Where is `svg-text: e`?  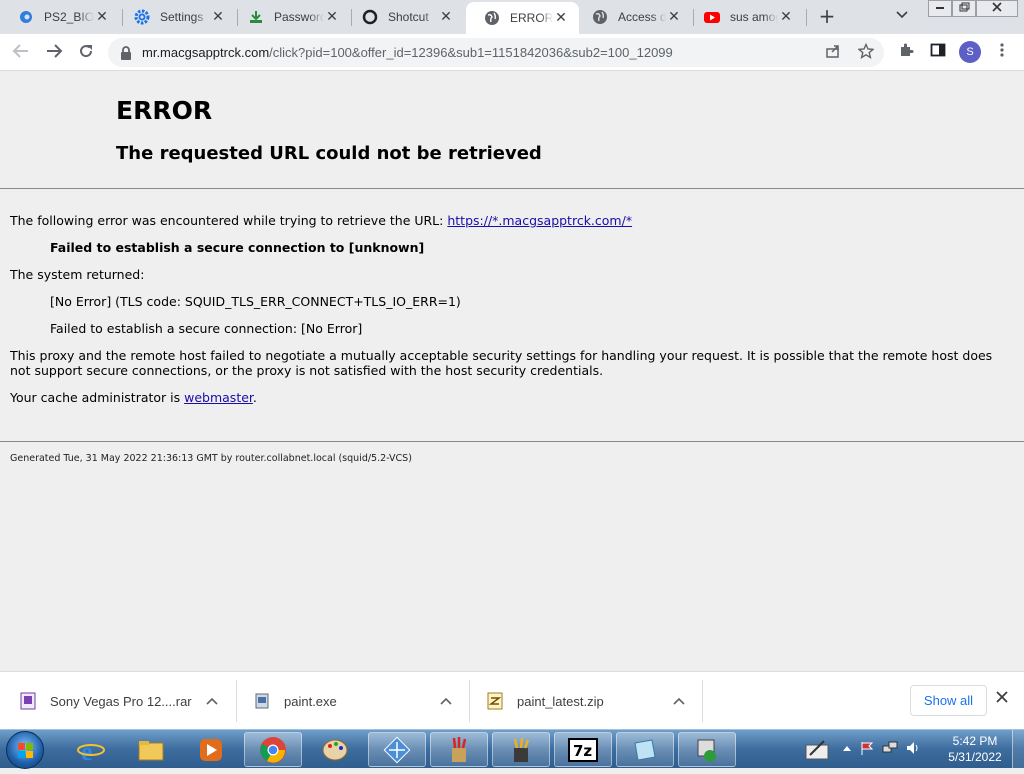 svg-text: e is located at coordinates (87, 750).